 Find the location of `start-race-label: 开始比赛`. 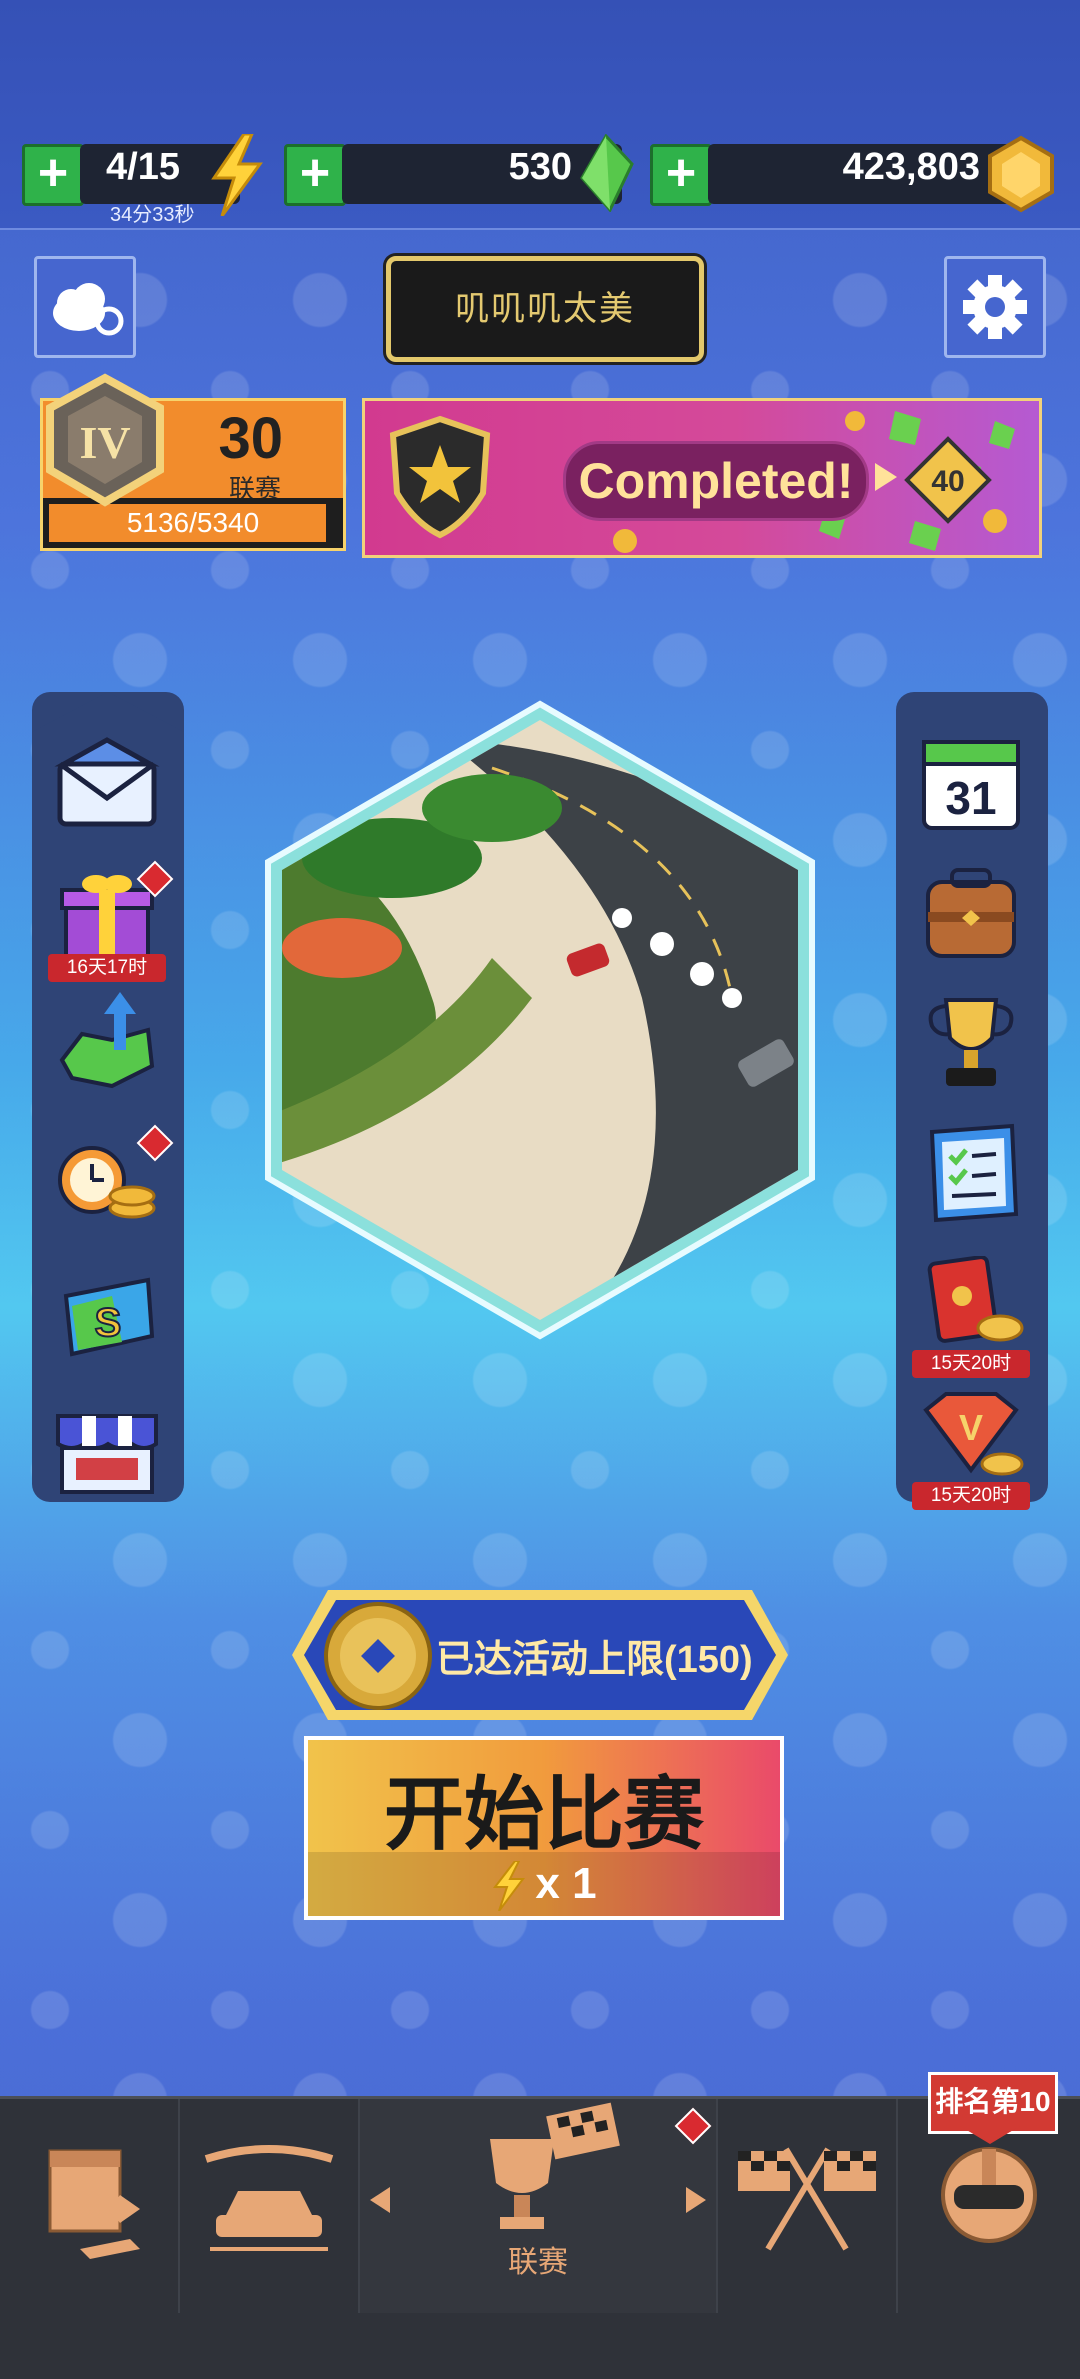

start-race-label: 开始比赛 is located at coordinates (544, 1814).